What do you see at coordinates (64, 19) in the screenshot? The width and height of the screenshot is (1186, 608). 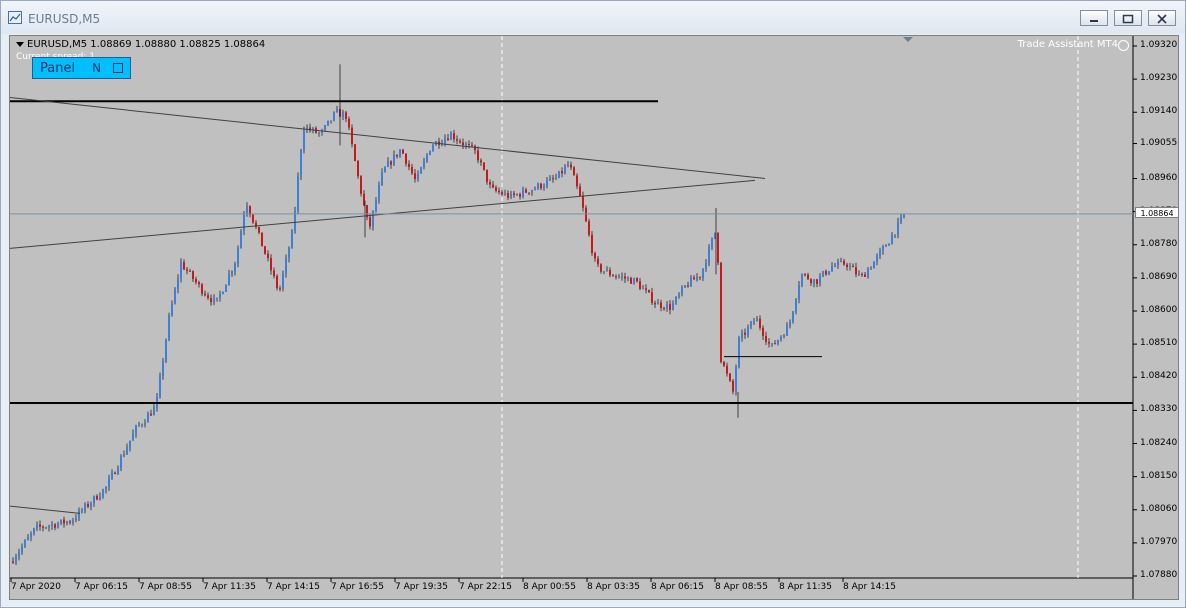 I see `window-title: EURUSD,M5` at bounding box center [64, 19].